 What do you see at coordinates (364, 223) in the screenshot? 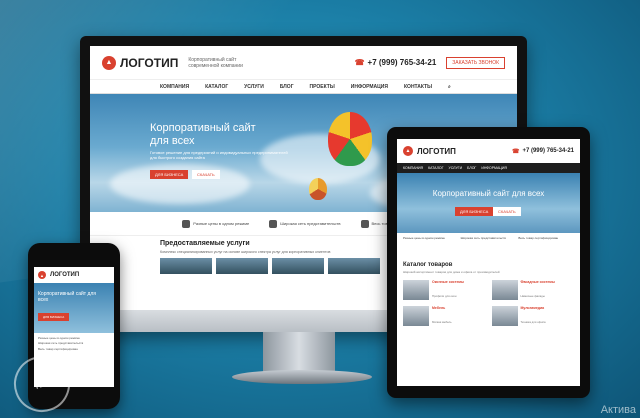
I see `certificate-icon` at bounding box center [364, 223].